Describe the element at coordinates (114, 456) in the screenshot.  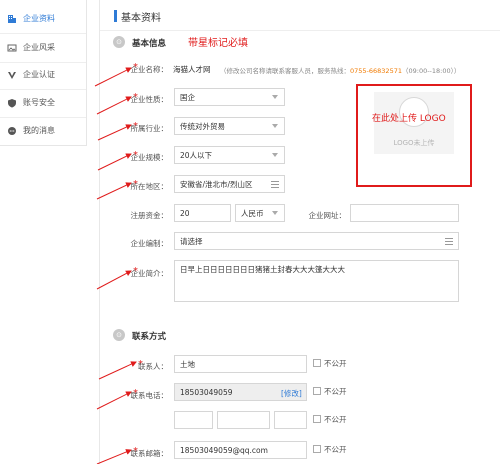
I see `arrow-email` at that location.